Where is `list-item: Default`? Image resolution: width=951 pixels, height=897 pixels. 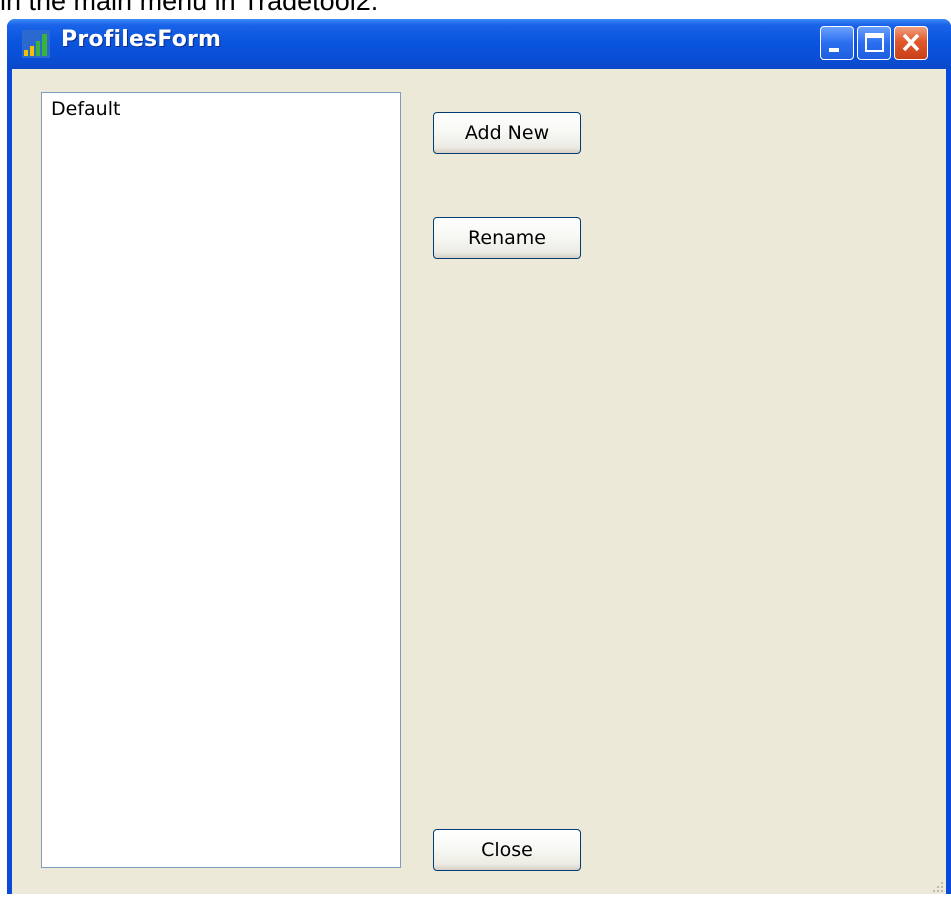 list-item: Default is located at coordinates (85, 109).